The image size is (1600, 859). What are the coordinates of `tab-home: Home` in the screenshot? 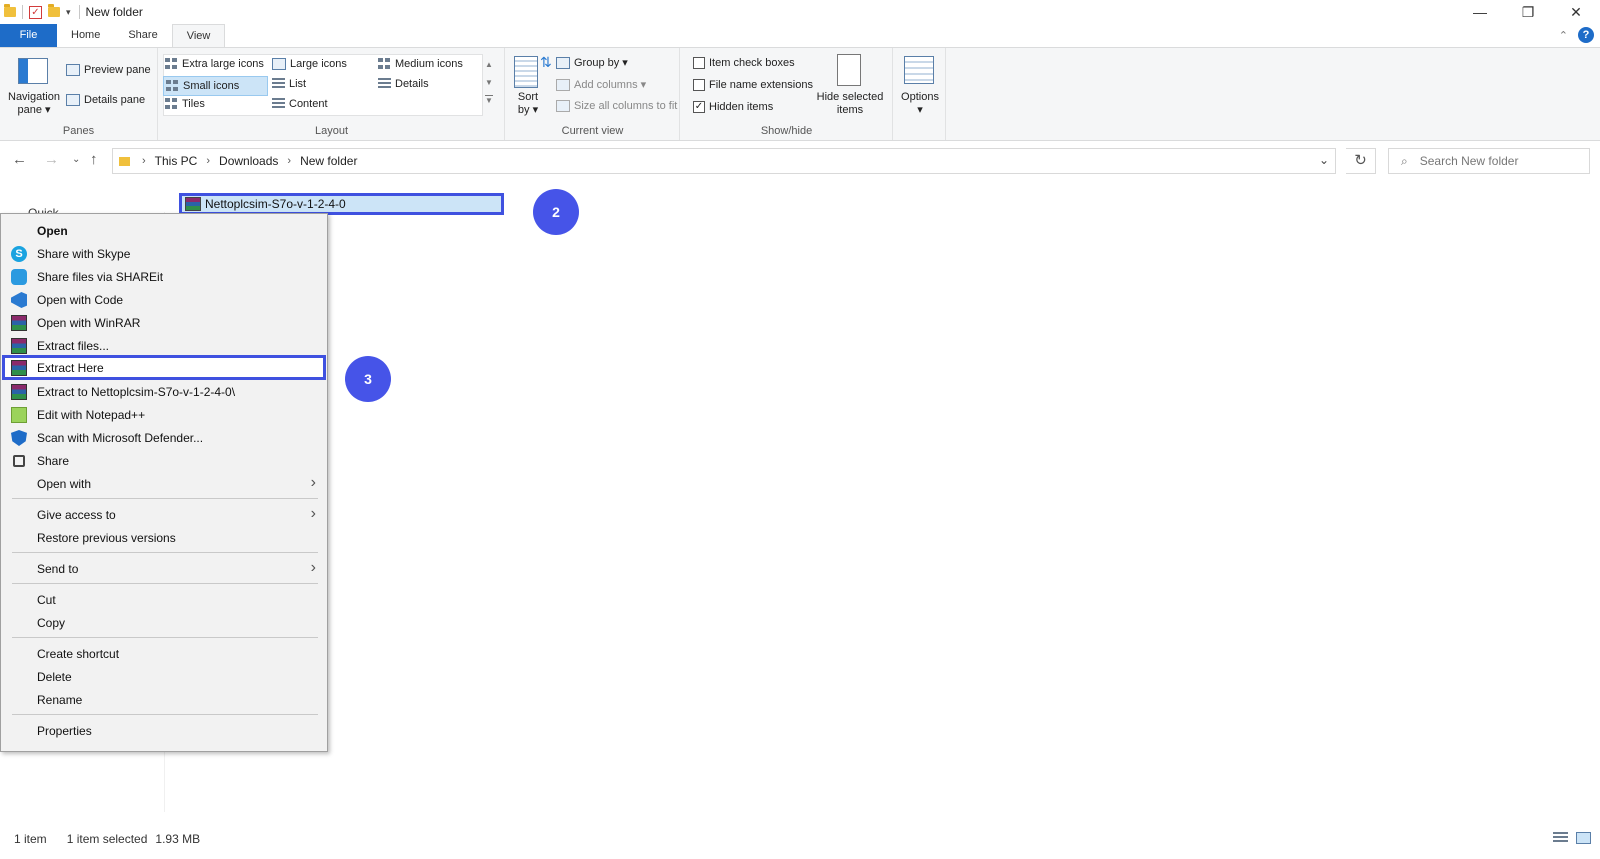 It's located at (85, 35).